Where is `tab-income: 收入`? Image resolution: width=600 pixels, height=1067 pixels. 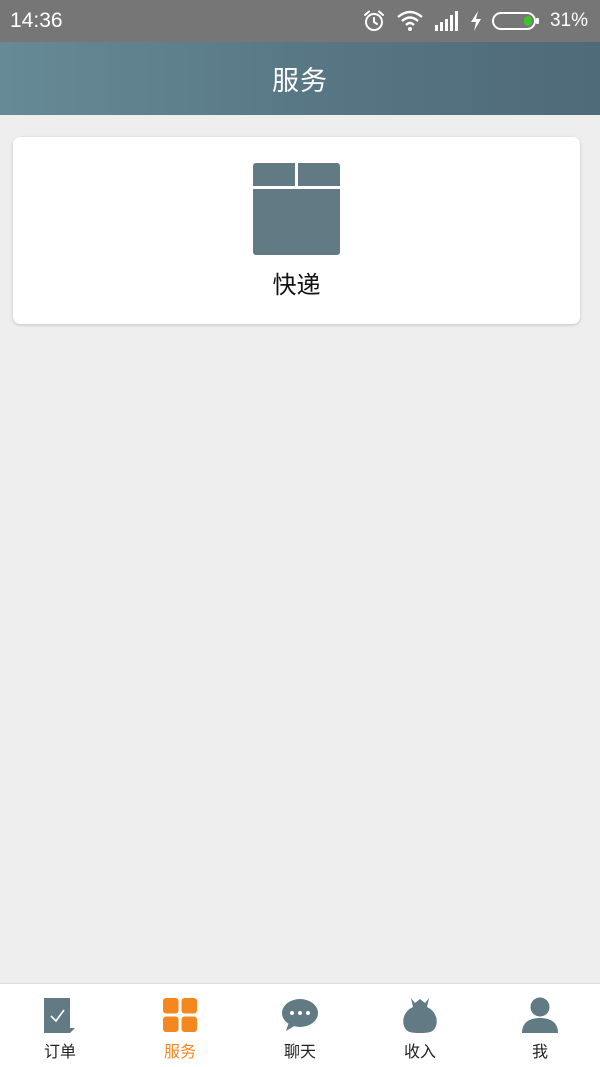
tab-income: 收入 is located at coordinates (420, 1025).